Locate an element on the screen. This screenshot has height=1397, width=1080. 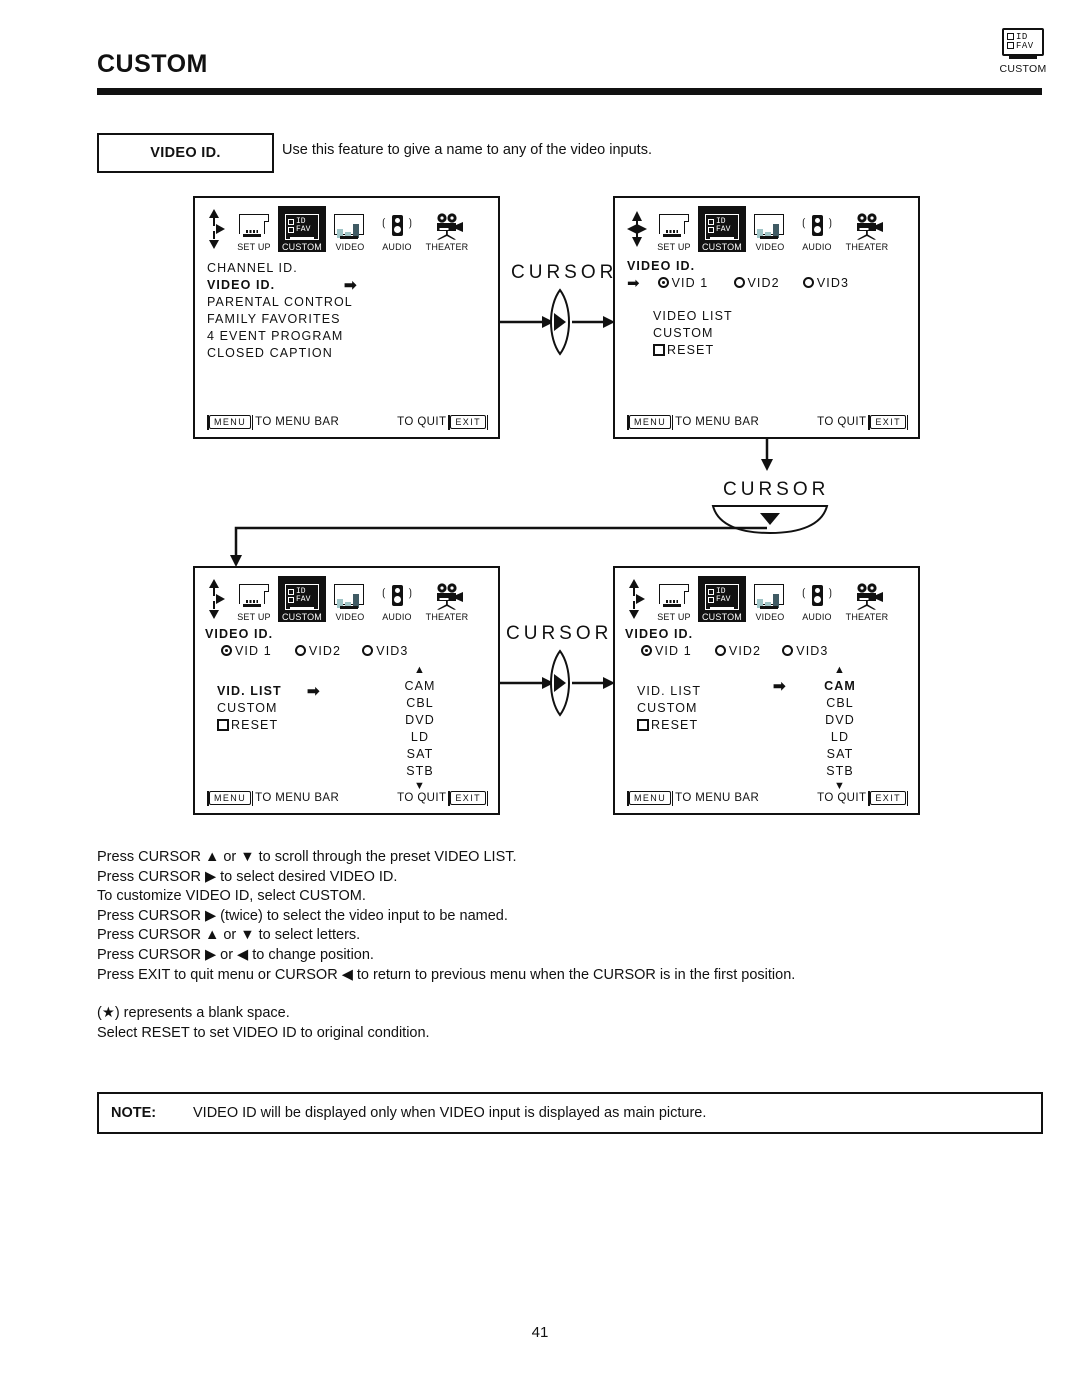
video-input-row: ➡ VID 1 VID2 VID3 is located at coordinates (738, 283).